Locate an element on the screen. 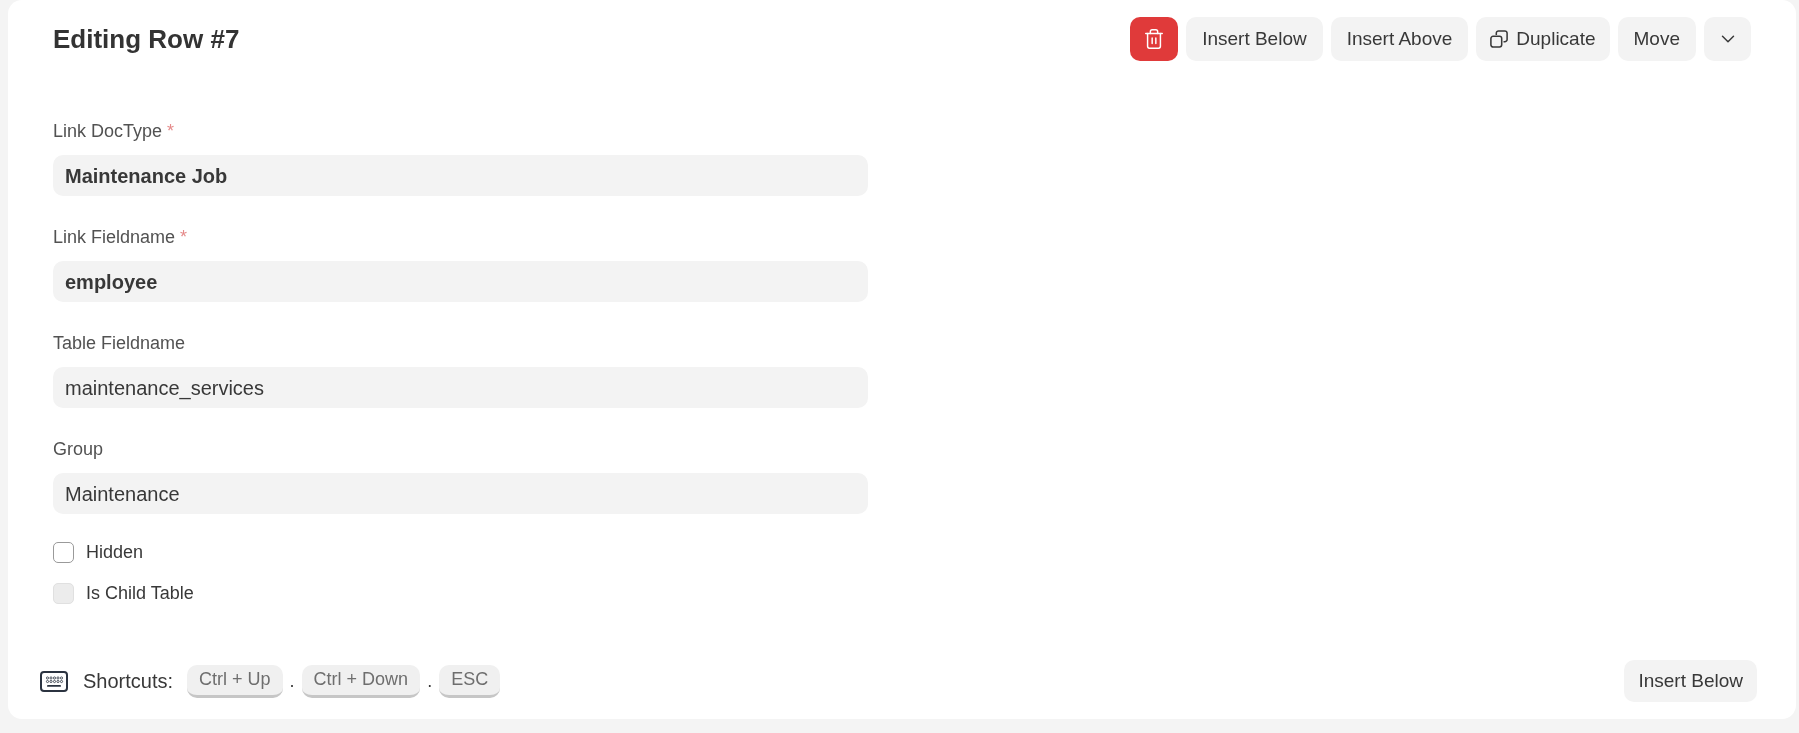 This screenshot has height=733, width=1799. trash-icon is located at coordinates (1154, 39).